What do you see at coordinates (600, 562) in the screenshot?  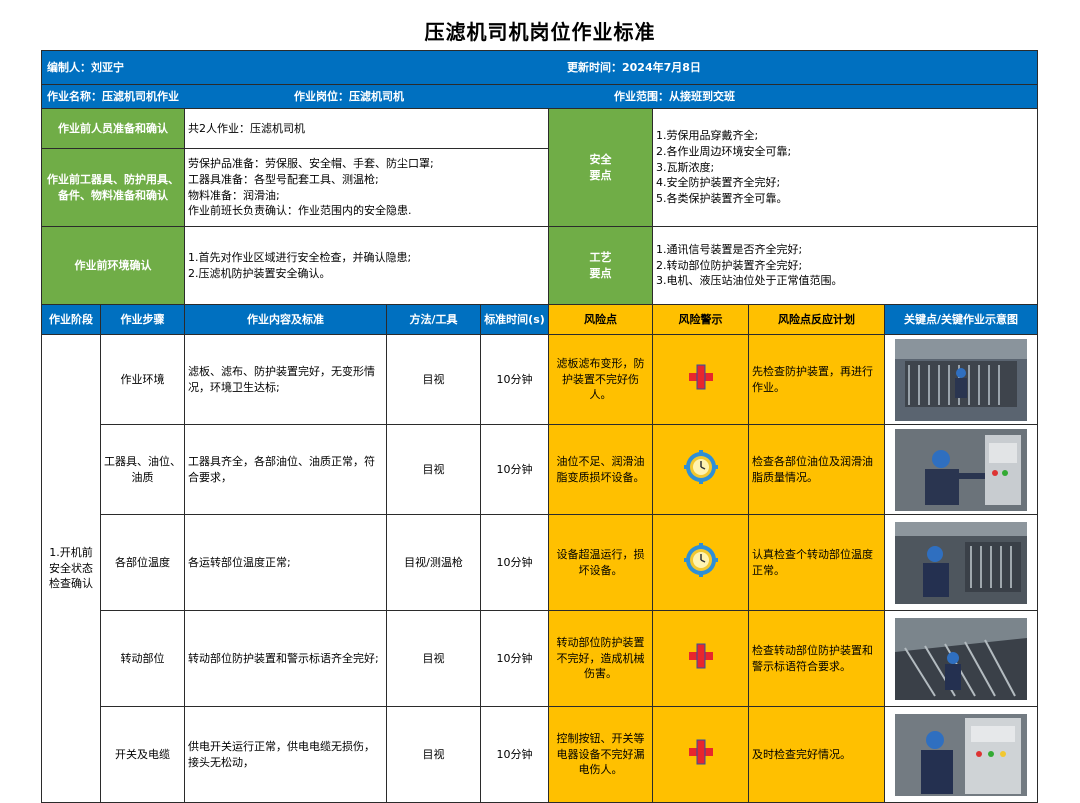 I see `risk-cell: 设备超温运行，损坏设备。` at bounding box center [600, 562].